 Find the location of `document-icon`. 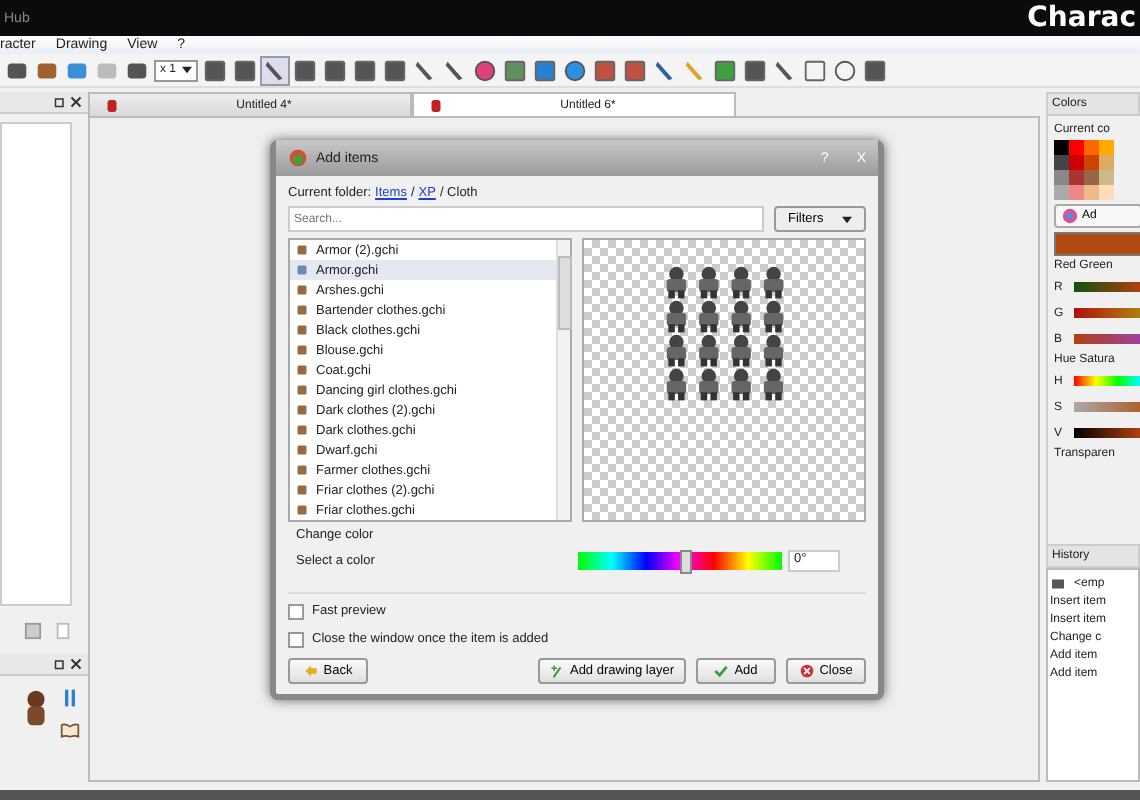

document-icon is located at coordinates (1058, 583).